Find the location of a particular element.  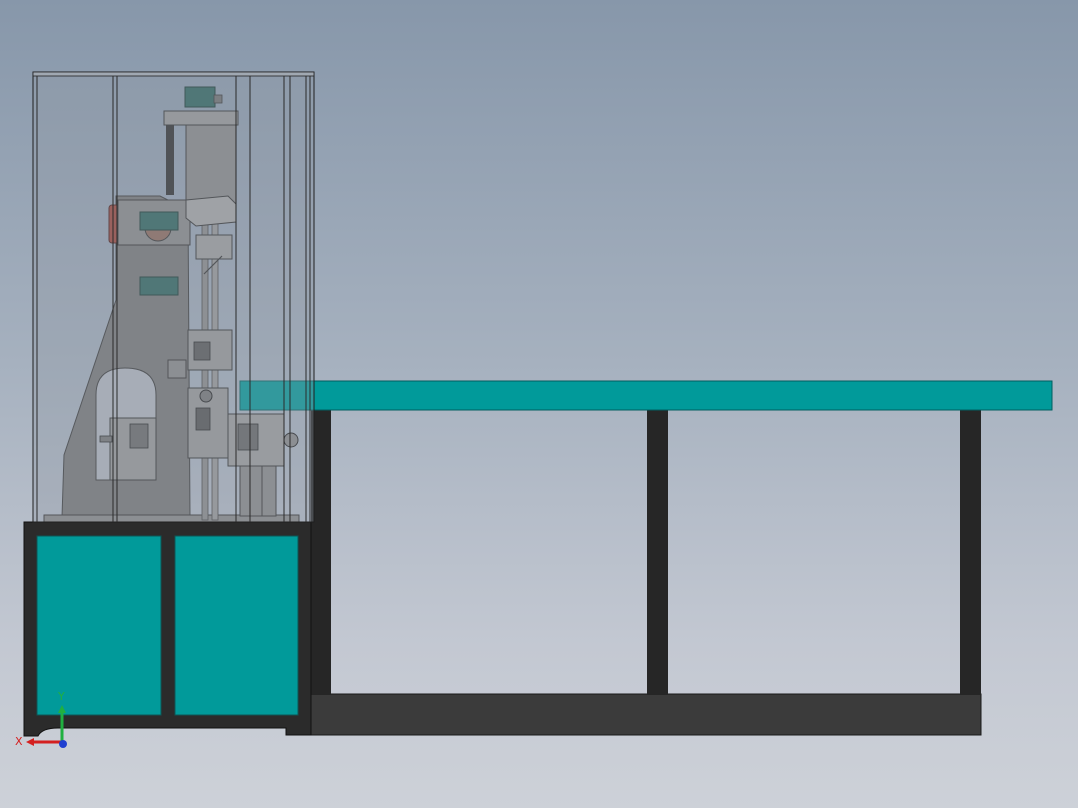

enclosure-glass is located at coordinates (173, 297).